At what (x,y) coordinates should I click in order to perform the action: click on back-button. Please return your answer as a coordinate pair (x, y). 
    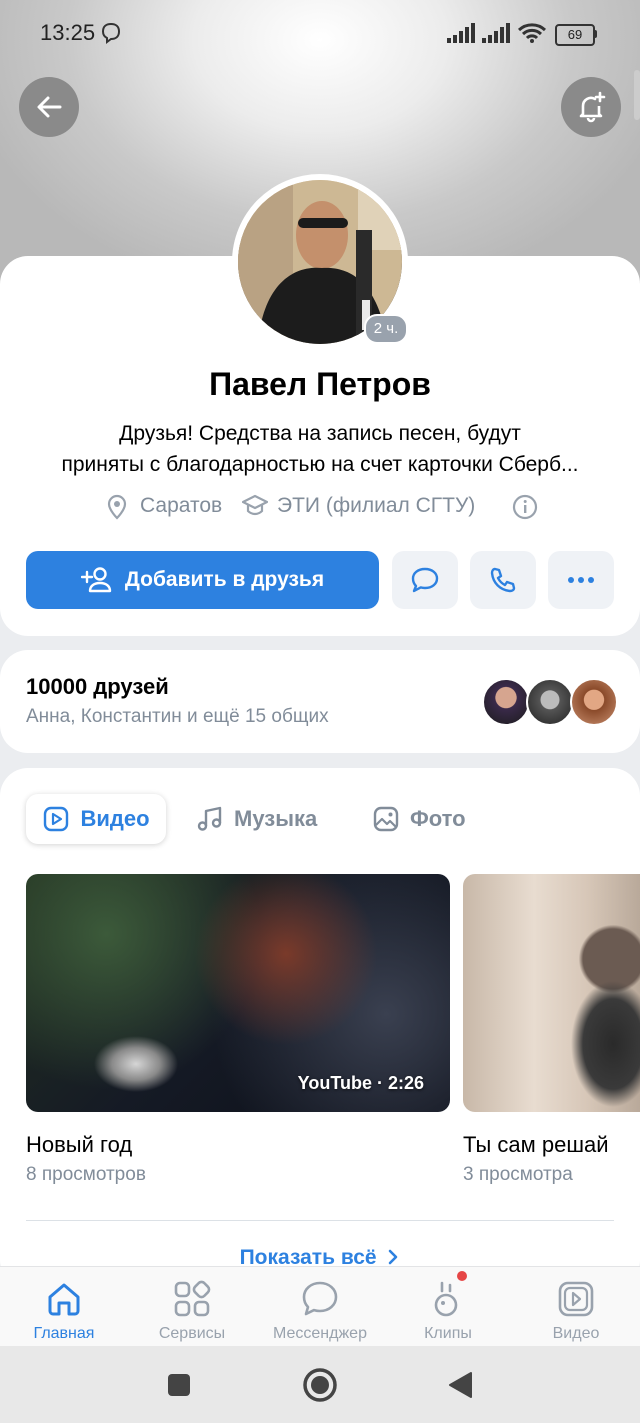
    Looking at the image, I should click on (49, 107).